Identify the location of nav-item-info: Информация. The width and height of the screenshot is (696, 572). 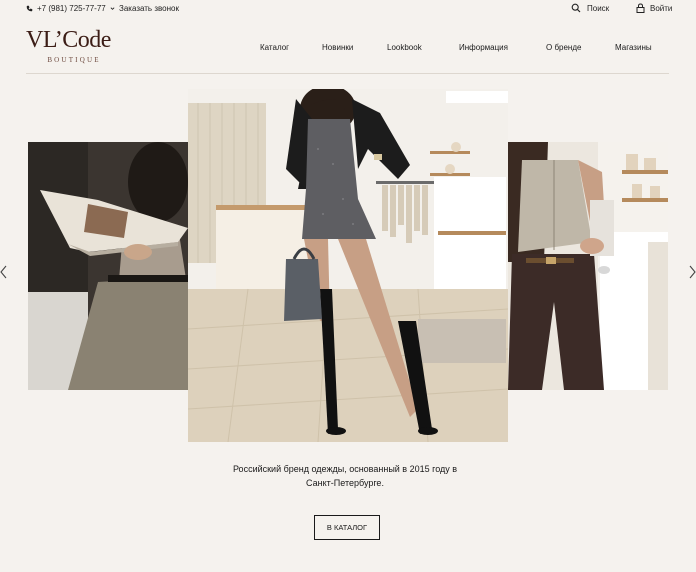
(483, 47).